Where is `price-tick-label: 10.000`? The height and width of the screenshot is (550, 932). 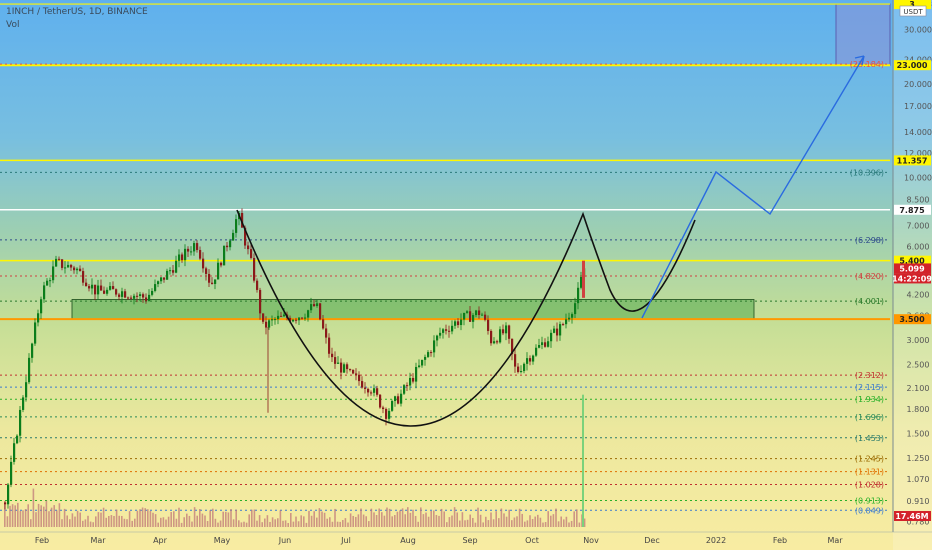
price-tick-label: 10.000 is located at coordinates (918, 178).